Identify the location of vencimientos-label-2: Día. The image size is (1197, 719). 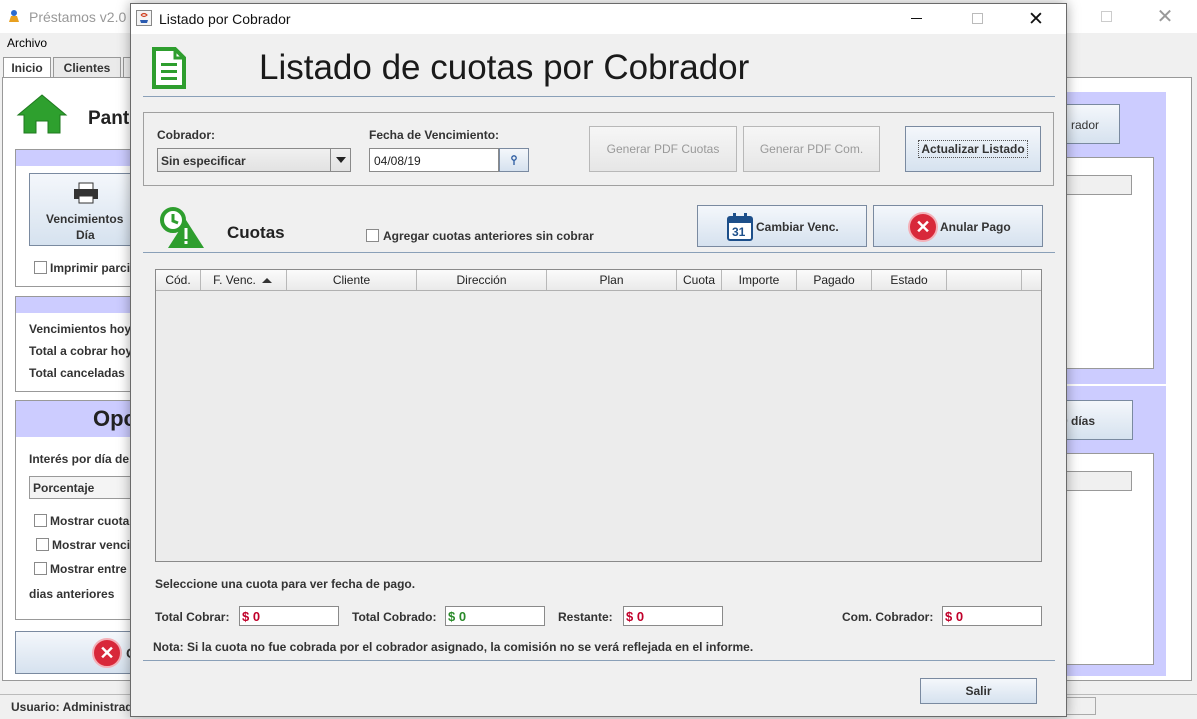
(85, 235).